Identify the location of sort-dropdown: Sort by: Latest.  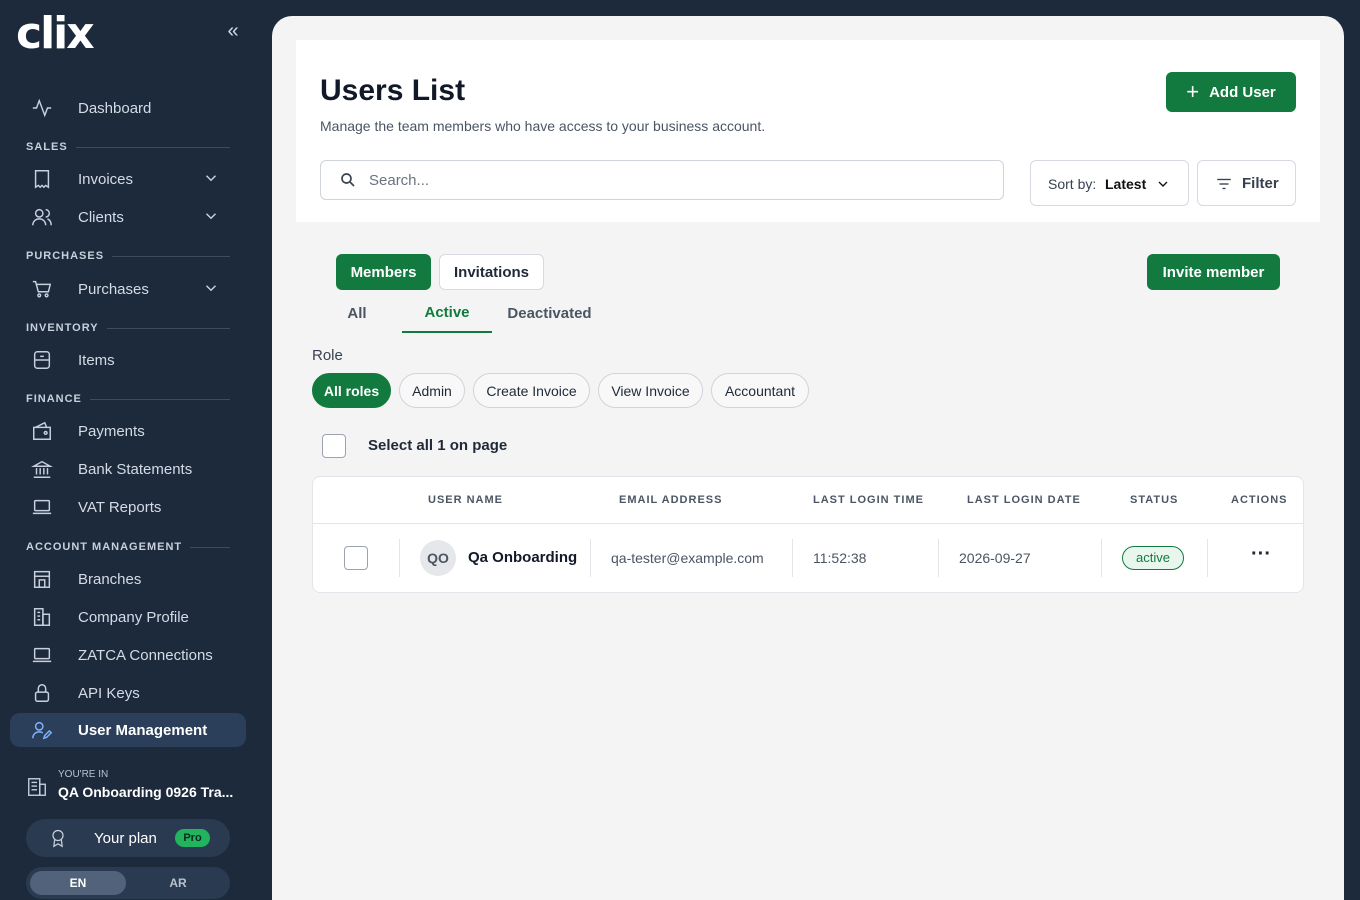
(1109, 183).